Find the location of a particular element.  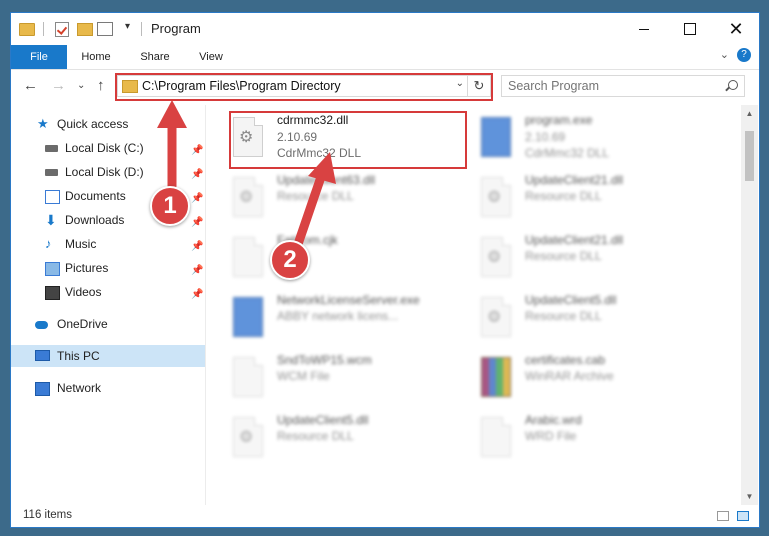

nav-item-label: Music is located at coordinates (81, 244).